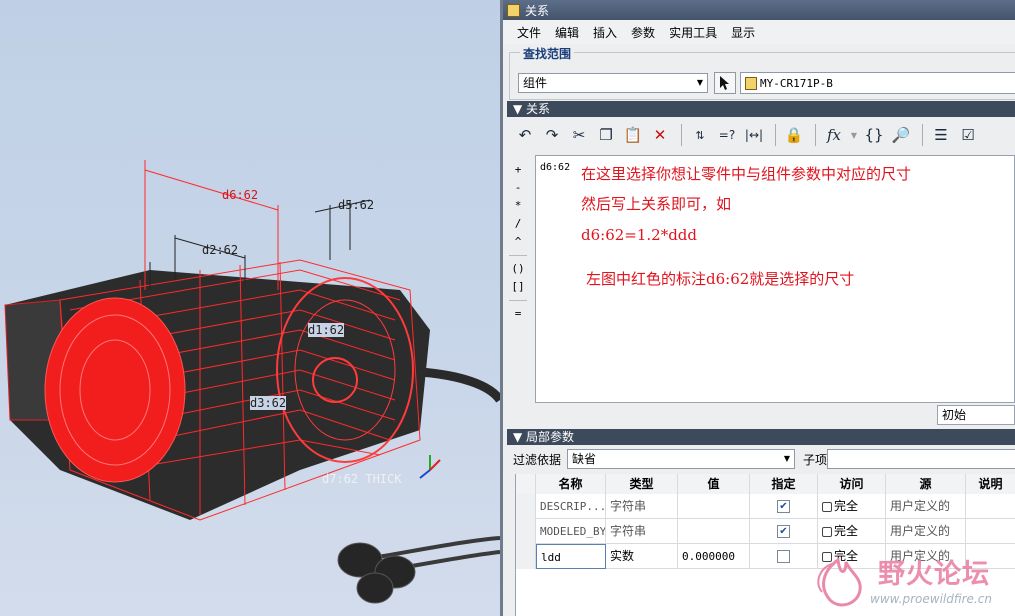  What do you see at coordinates (714, 556) in the screenshot?
I see `param-value: 0.000000` at bounding box center [714, 556].